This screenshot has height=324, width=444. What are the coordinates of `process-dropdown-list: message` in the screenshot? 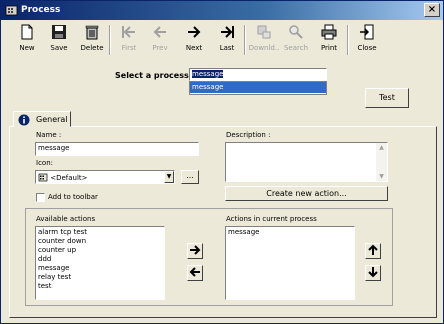 It's located at (258, 88).